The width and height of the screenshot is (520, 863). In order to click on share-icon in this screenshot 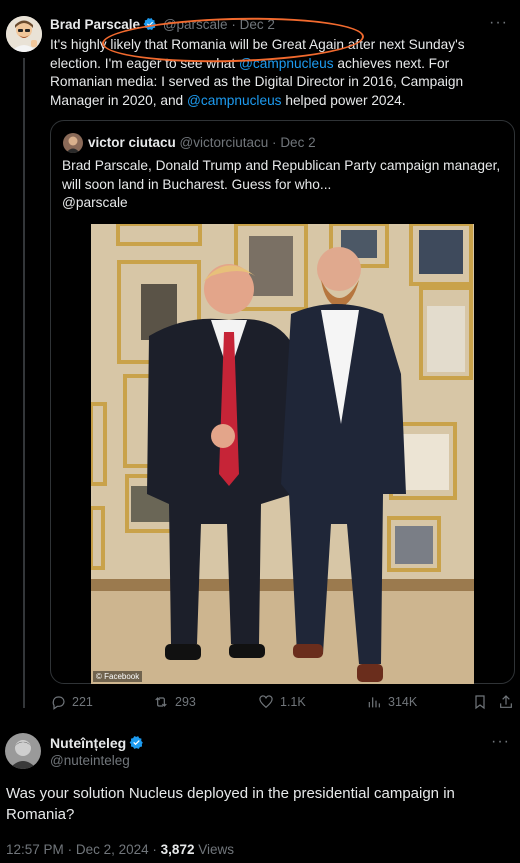, I will do `click(506, 701)`.